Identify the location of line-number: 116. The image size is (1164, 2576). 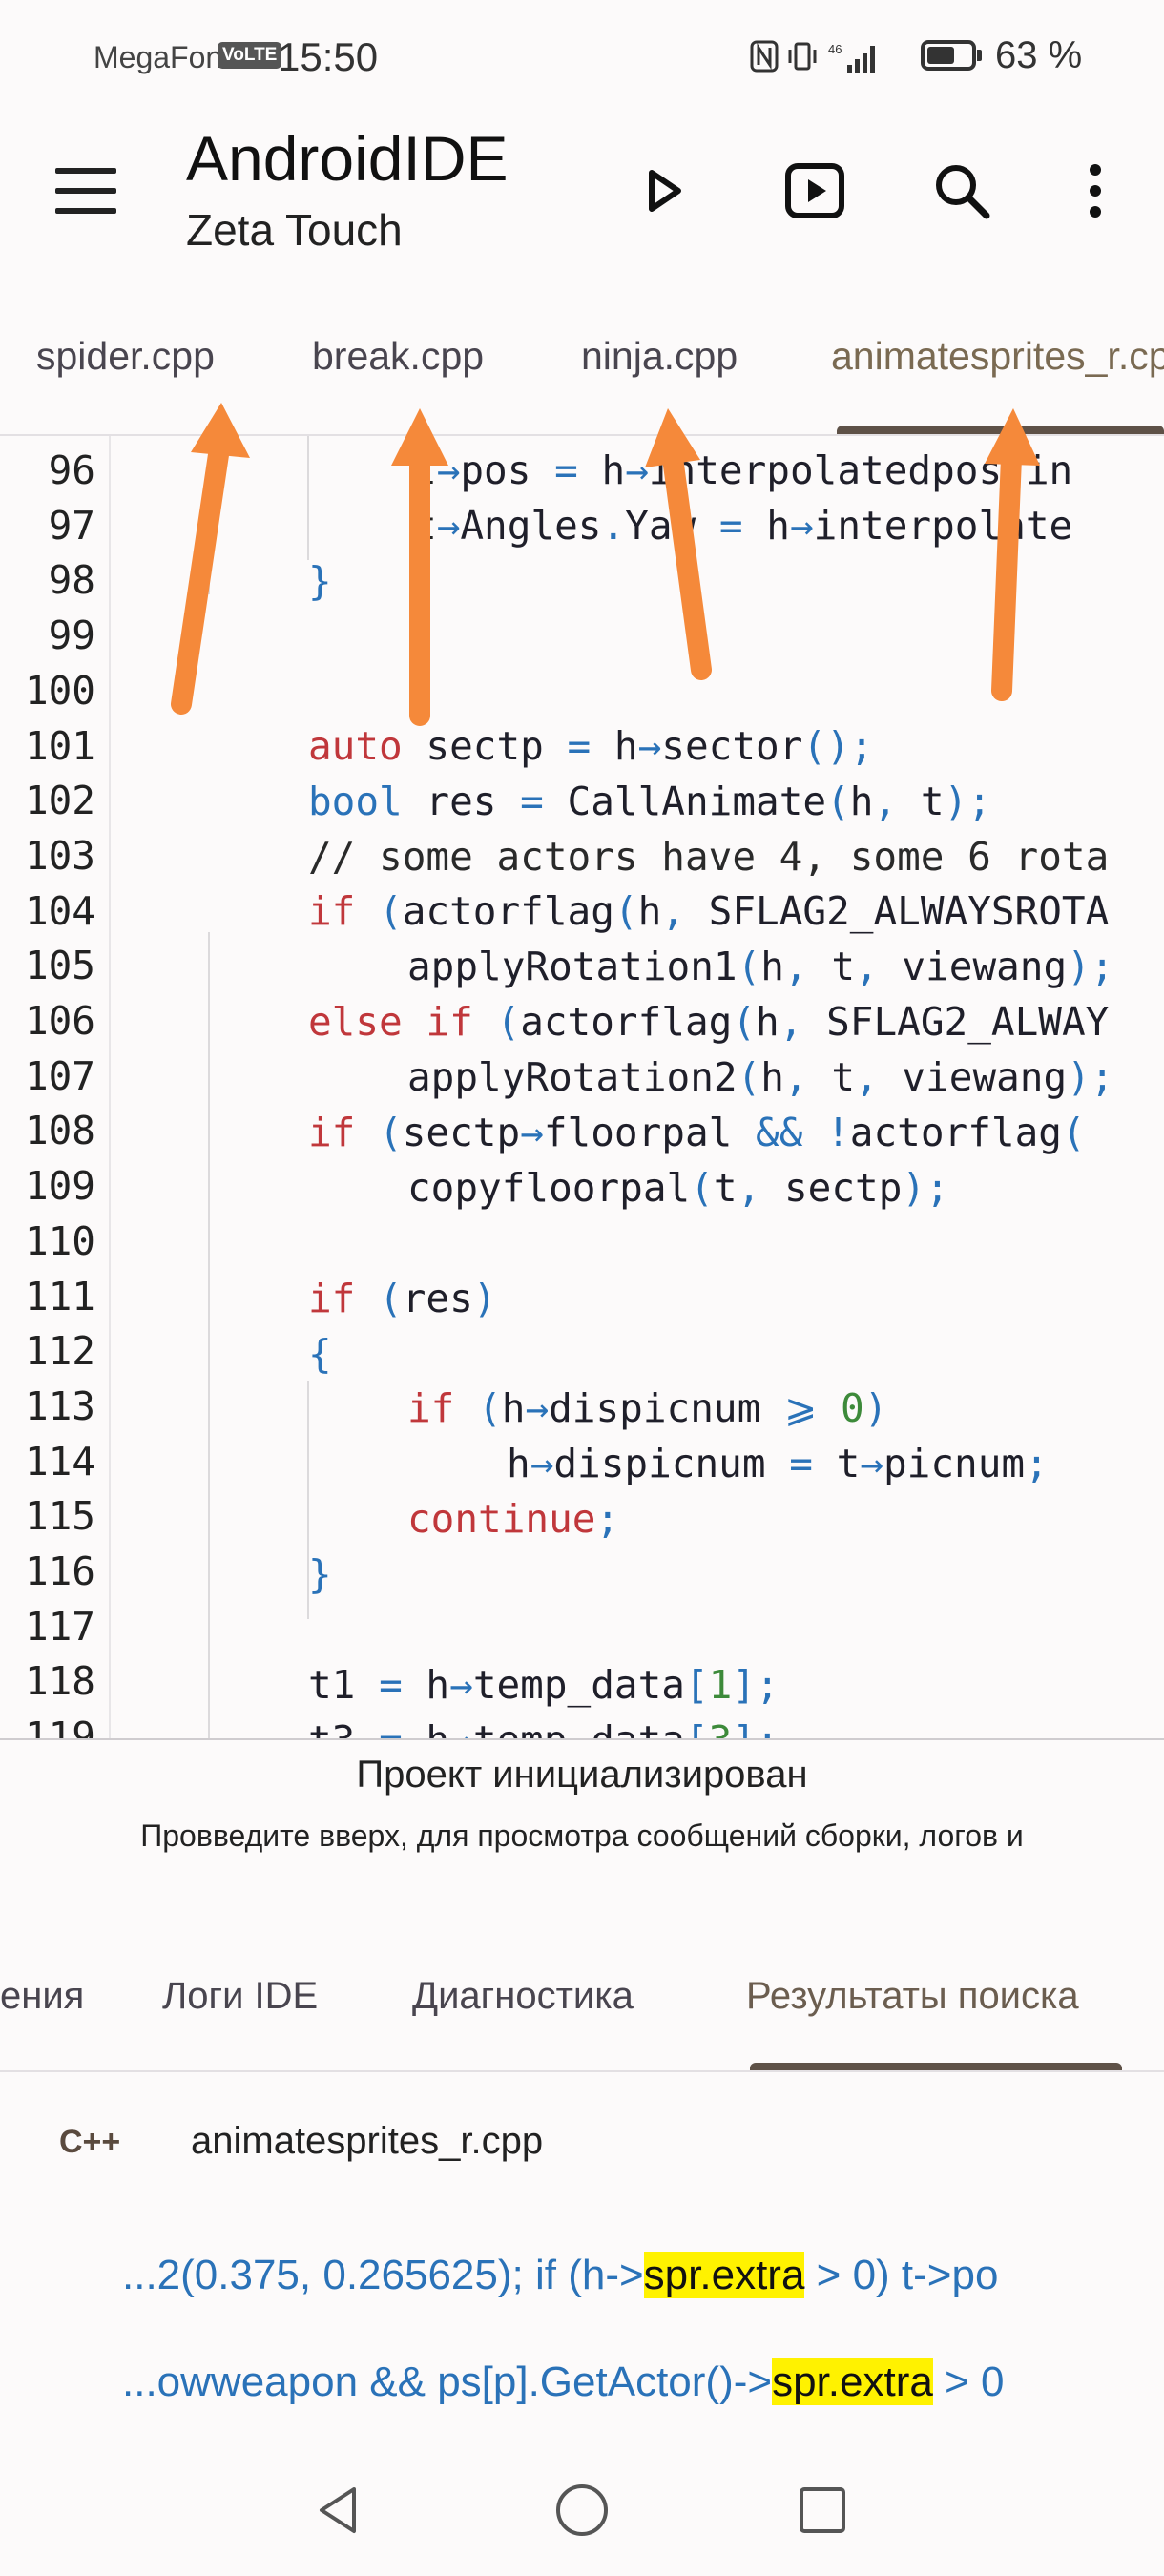
(59, 1571).